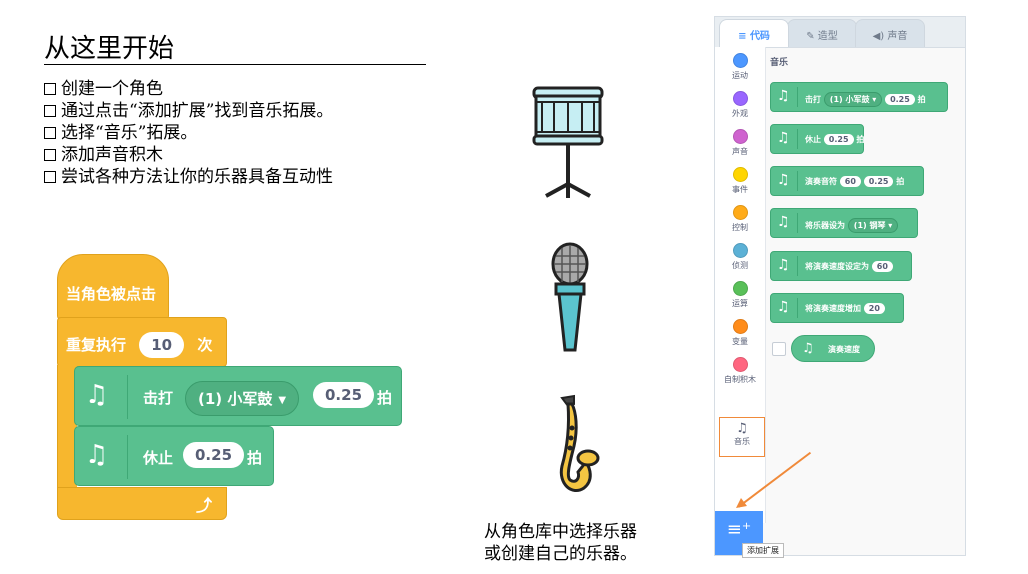 This screenshot has height=574, width=1028. Describe the element at coordinates (853, 99) in the screenshot. I see `palette-drum-dropdown: (1) 小军鼓 ▾` at that location.